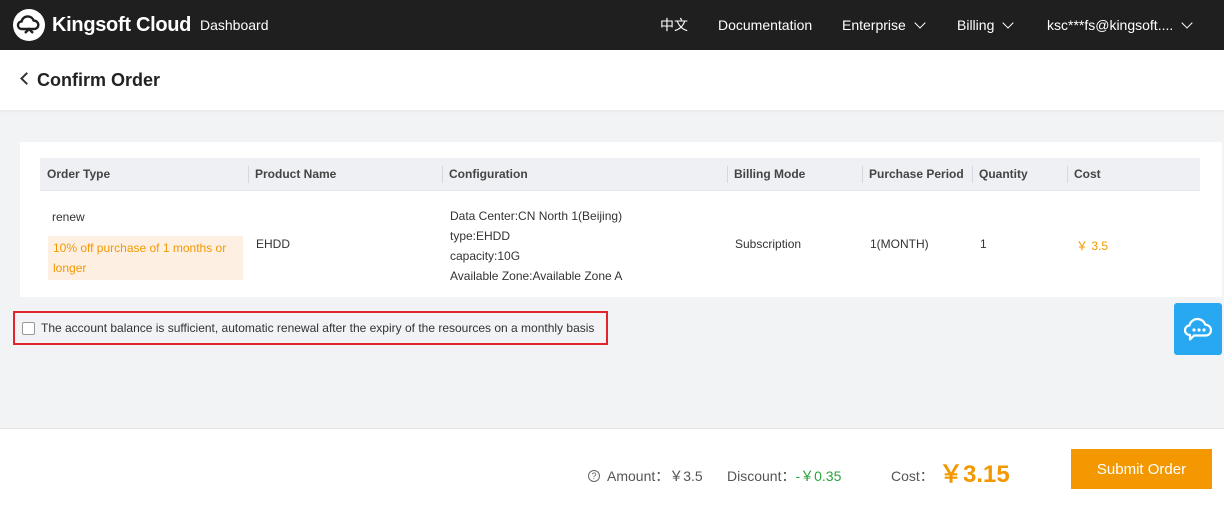 The height and width of the screenshot is (508, 1224). I want to click on product-name-value: EHDD, so click(273, 244).